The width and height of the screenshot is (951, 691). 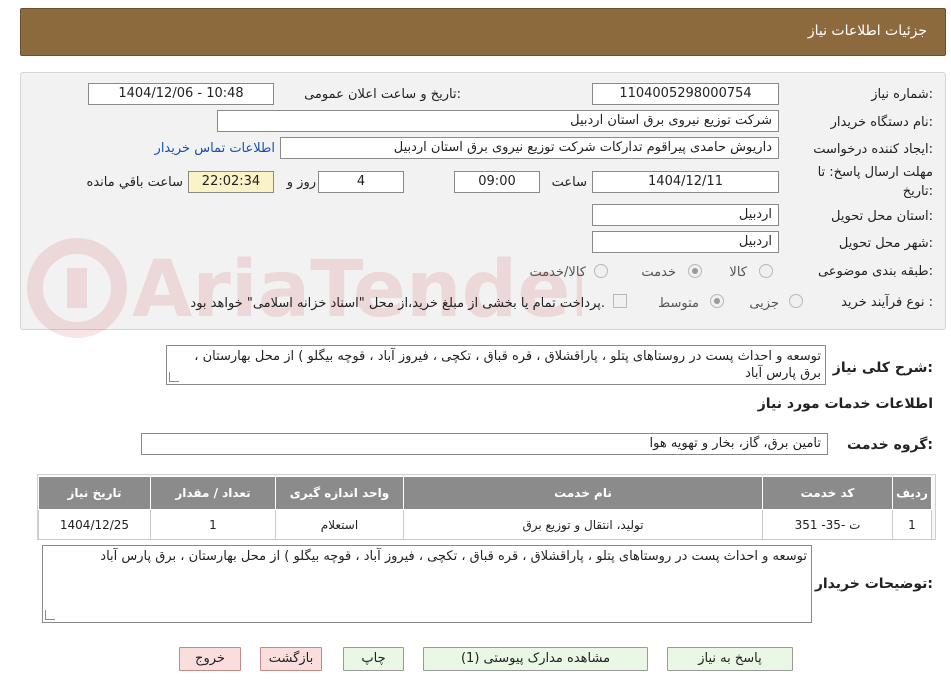 I want to click on category-option-service: خدمت, so click(x=658, y=272).